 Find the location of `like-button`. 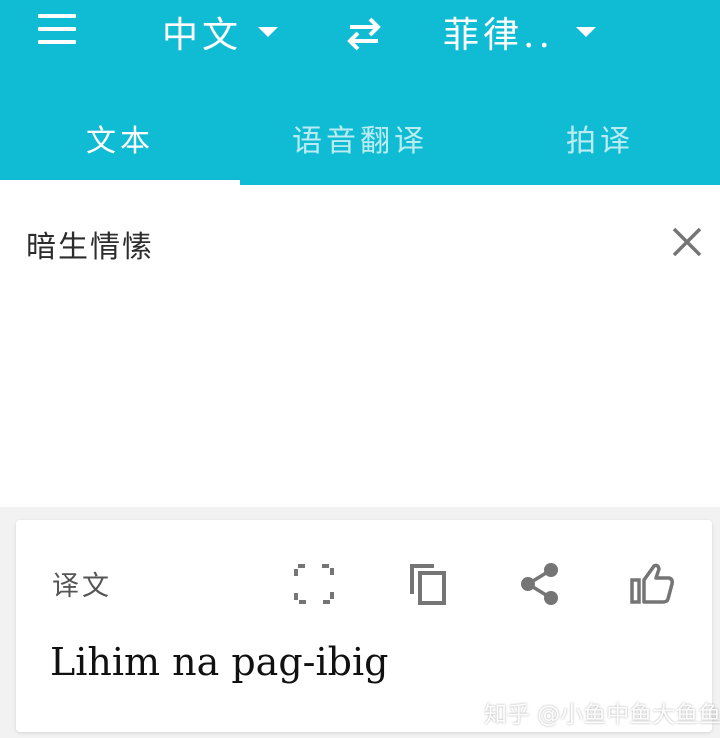

like-button is located at coordinates (652, 584).